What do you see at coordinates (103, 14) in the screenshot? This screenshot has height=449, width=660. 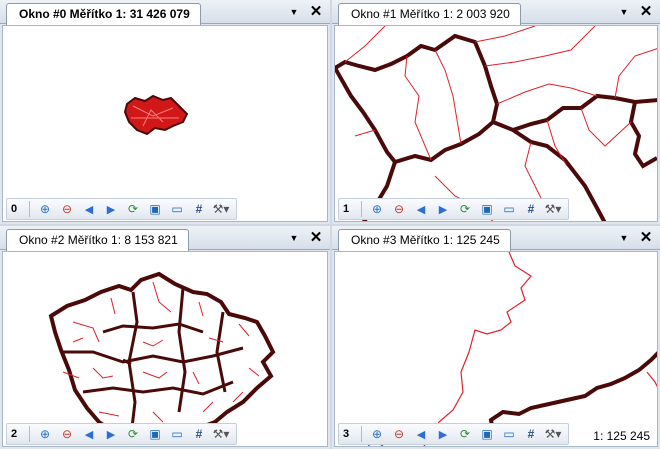 I see `tab-window-0: Okno #0 Měřítko 1: 31 426 079` at bounding box center [103, 14].